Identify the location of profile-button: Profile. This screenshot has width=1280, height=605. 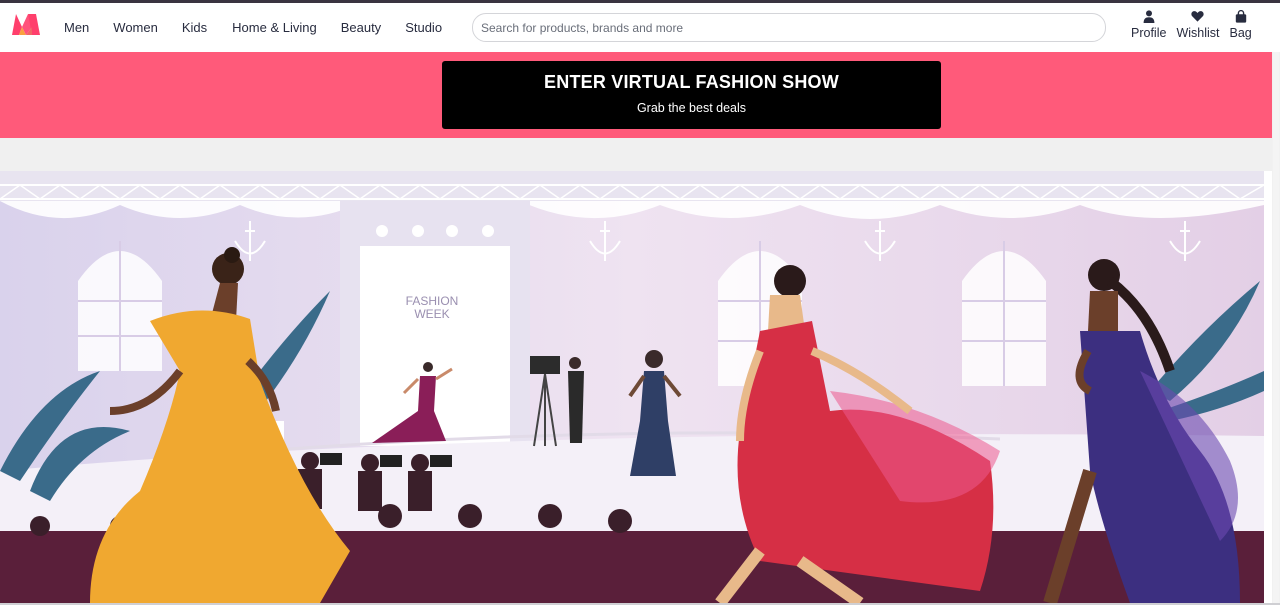
(1148, 29).